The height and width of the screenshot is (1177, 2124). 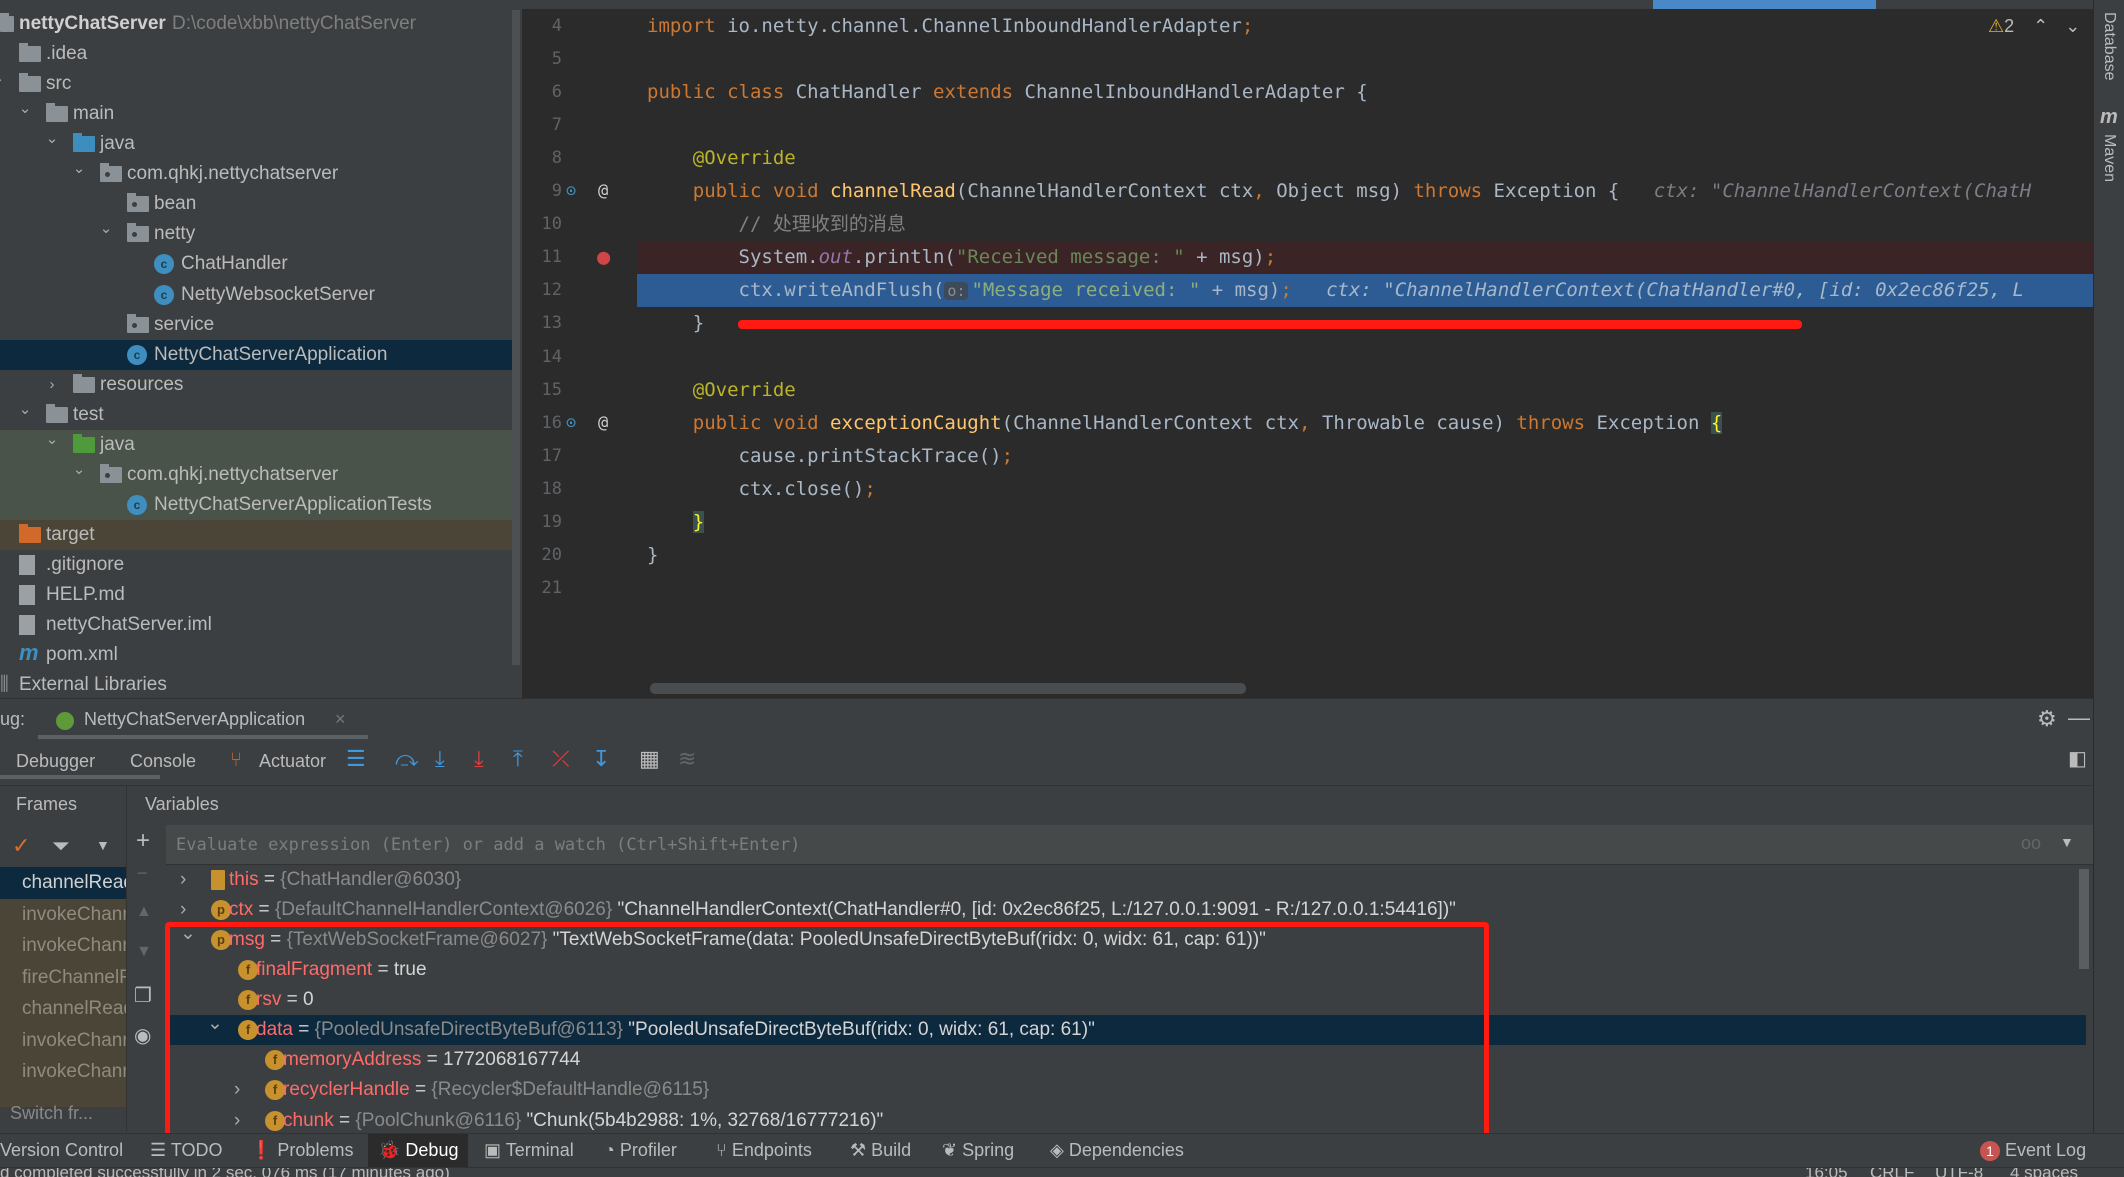 What do you see at coordinates (2040, 26) in the screenshot?
I see `prev-highlight-icon: ⌃` at bounding box center [2040, 26].